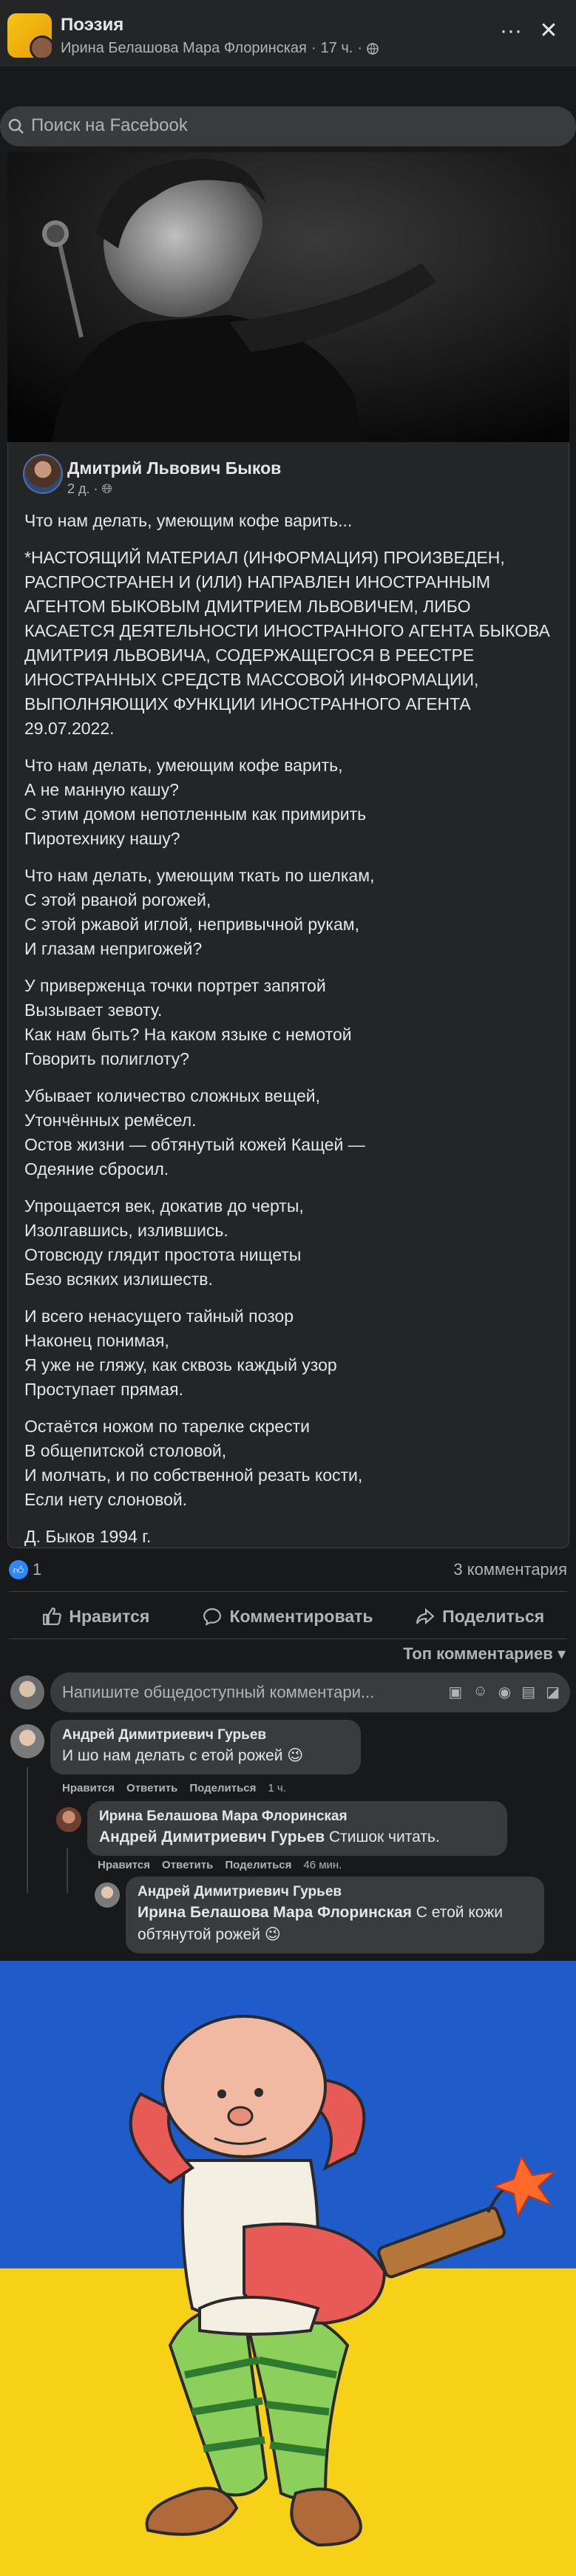  Describe the element at coordinates (212, 1617) in the screenshot. I see `comment-icon` at that location.